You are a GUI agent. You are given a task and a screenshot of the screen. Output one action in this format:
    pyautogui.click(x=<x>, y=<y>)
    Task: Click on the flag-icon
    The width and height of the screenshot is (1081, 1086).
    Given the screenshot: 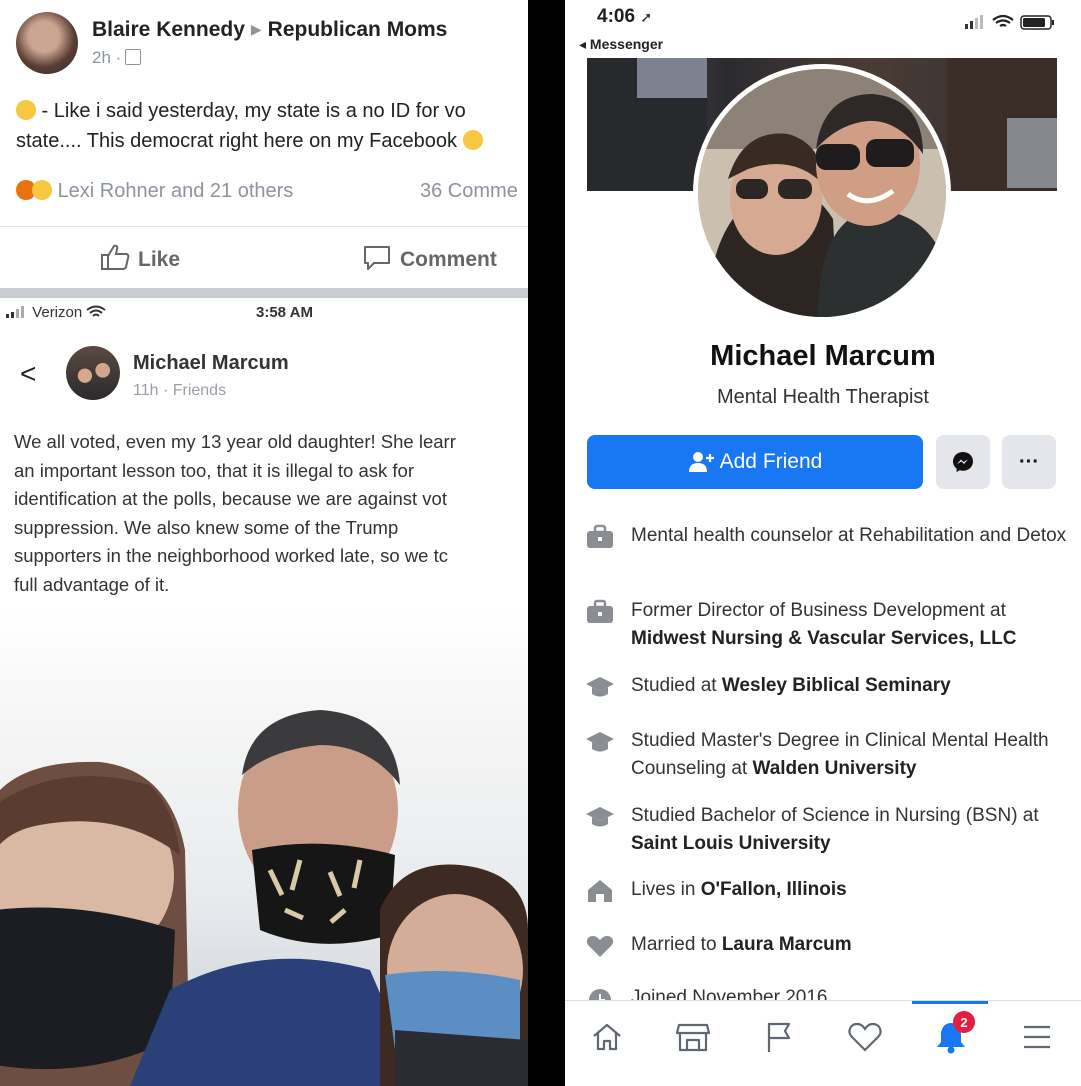 What is the action you would take?
    pyautogui.click(x=779, y=1037)
    